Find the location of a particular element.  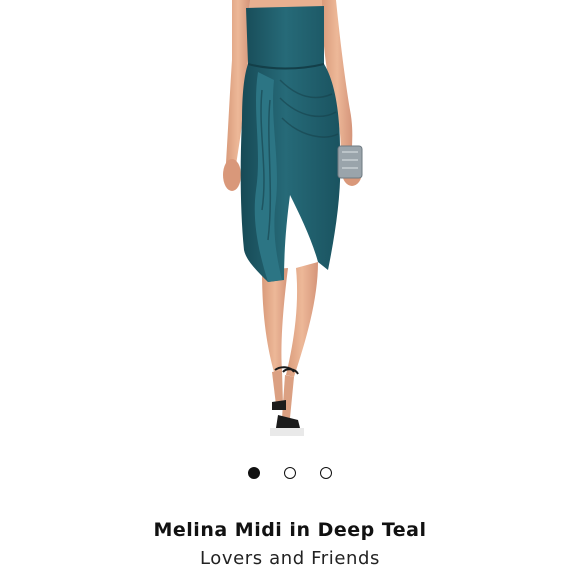

product-title: Melina Midi in Deep Teal is located at coordinates (290, 530).